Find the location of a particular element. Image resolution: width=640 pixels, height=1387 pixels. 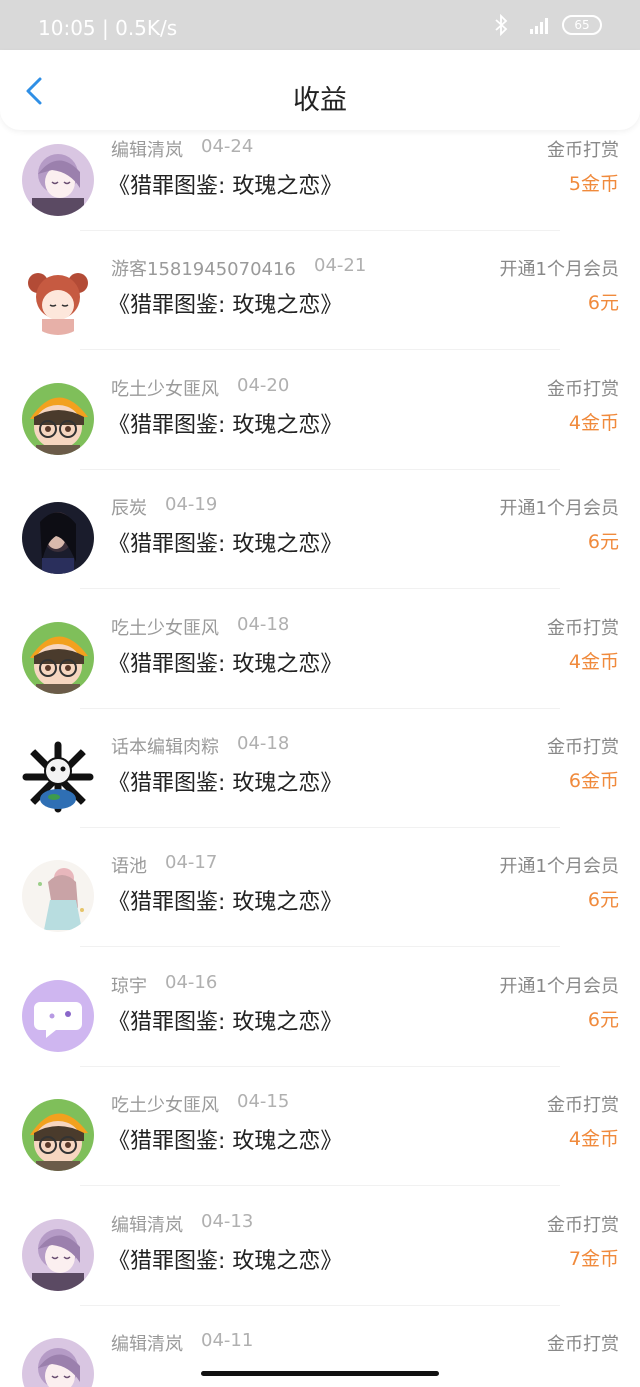

status-time: 10:05 | 0.5K/s is located at coordinates (108, 28).